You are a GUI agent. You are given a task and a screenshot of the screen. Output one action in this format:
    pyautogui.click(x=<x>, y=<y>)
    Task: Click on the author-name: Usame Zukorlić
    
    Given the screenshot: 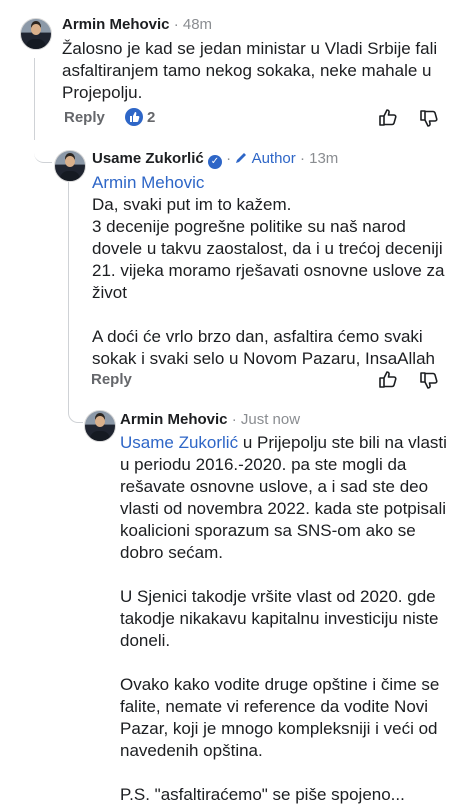 What is the action you would take?
    pyautogui.click(x=148, y=158)
    